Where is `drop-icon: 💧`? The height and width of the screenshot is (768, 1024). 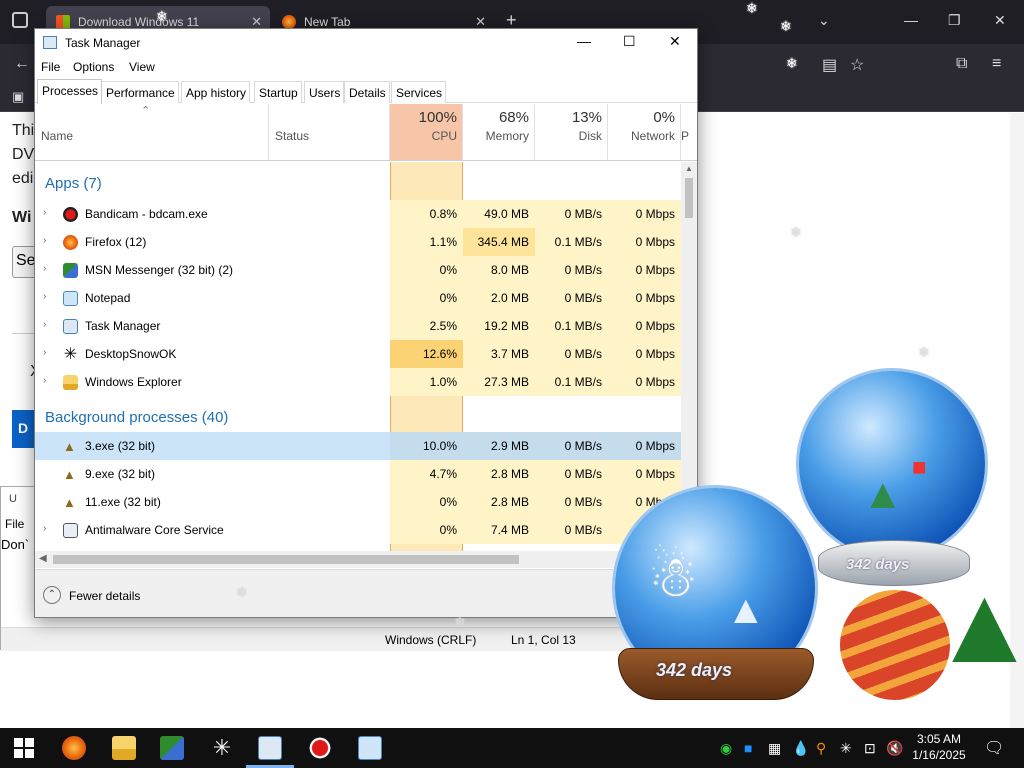
drop-icon: 💧 is located at coordinates (800, 748).